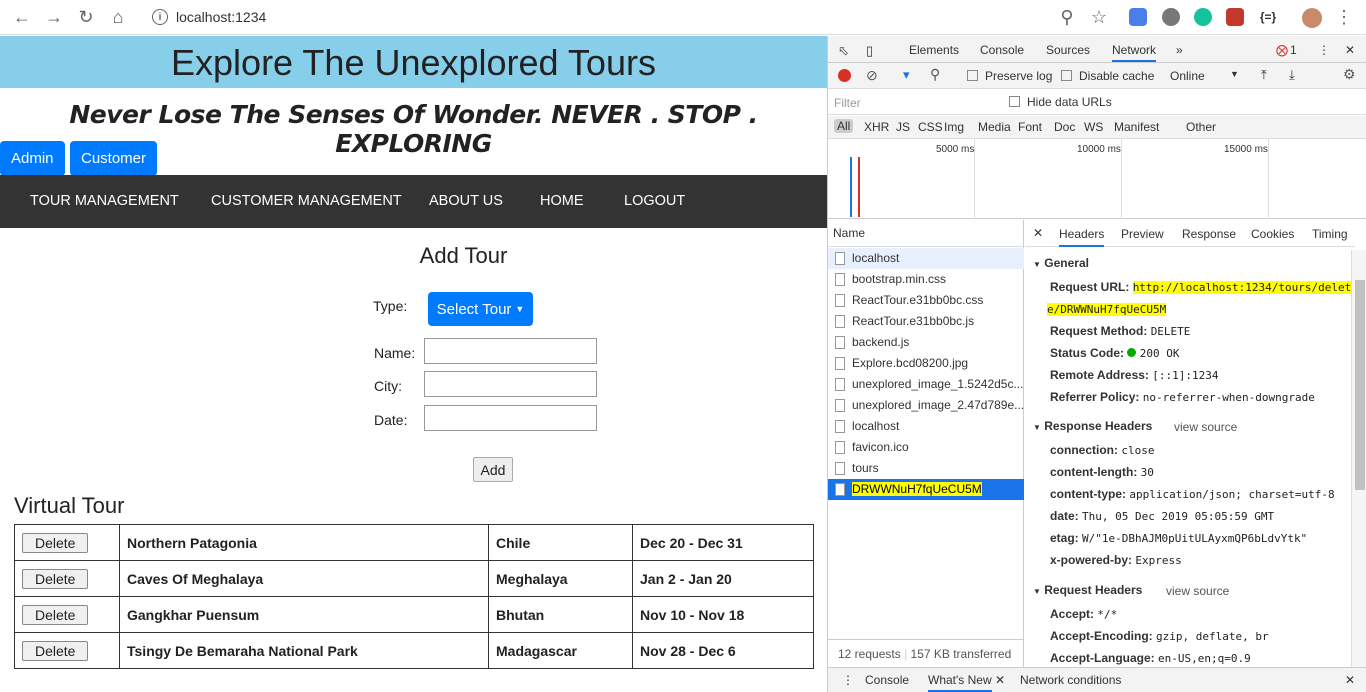  Describe the element at coordinates (960, 682) in the screenshot. I see `drawer-tab-whats-new: What's New` at that location.